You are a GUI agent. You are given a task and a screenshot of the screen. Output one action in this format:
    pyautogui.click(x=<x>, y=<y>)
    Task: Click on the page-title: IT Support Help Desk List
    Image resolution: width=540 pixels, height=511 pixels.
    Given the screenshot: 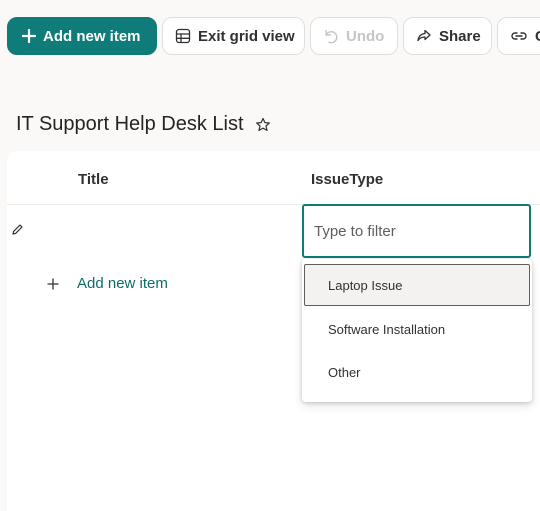 What is the action you would take?
    pyautogui.click(x=130, y=124)
    